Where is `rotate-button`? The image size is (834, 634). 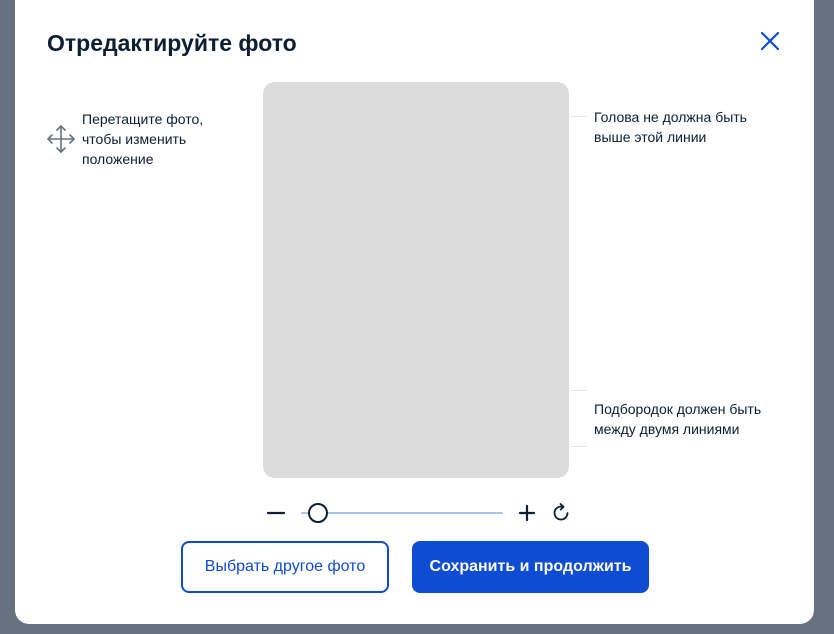
rotate-button is located at coordinates (561, 513).